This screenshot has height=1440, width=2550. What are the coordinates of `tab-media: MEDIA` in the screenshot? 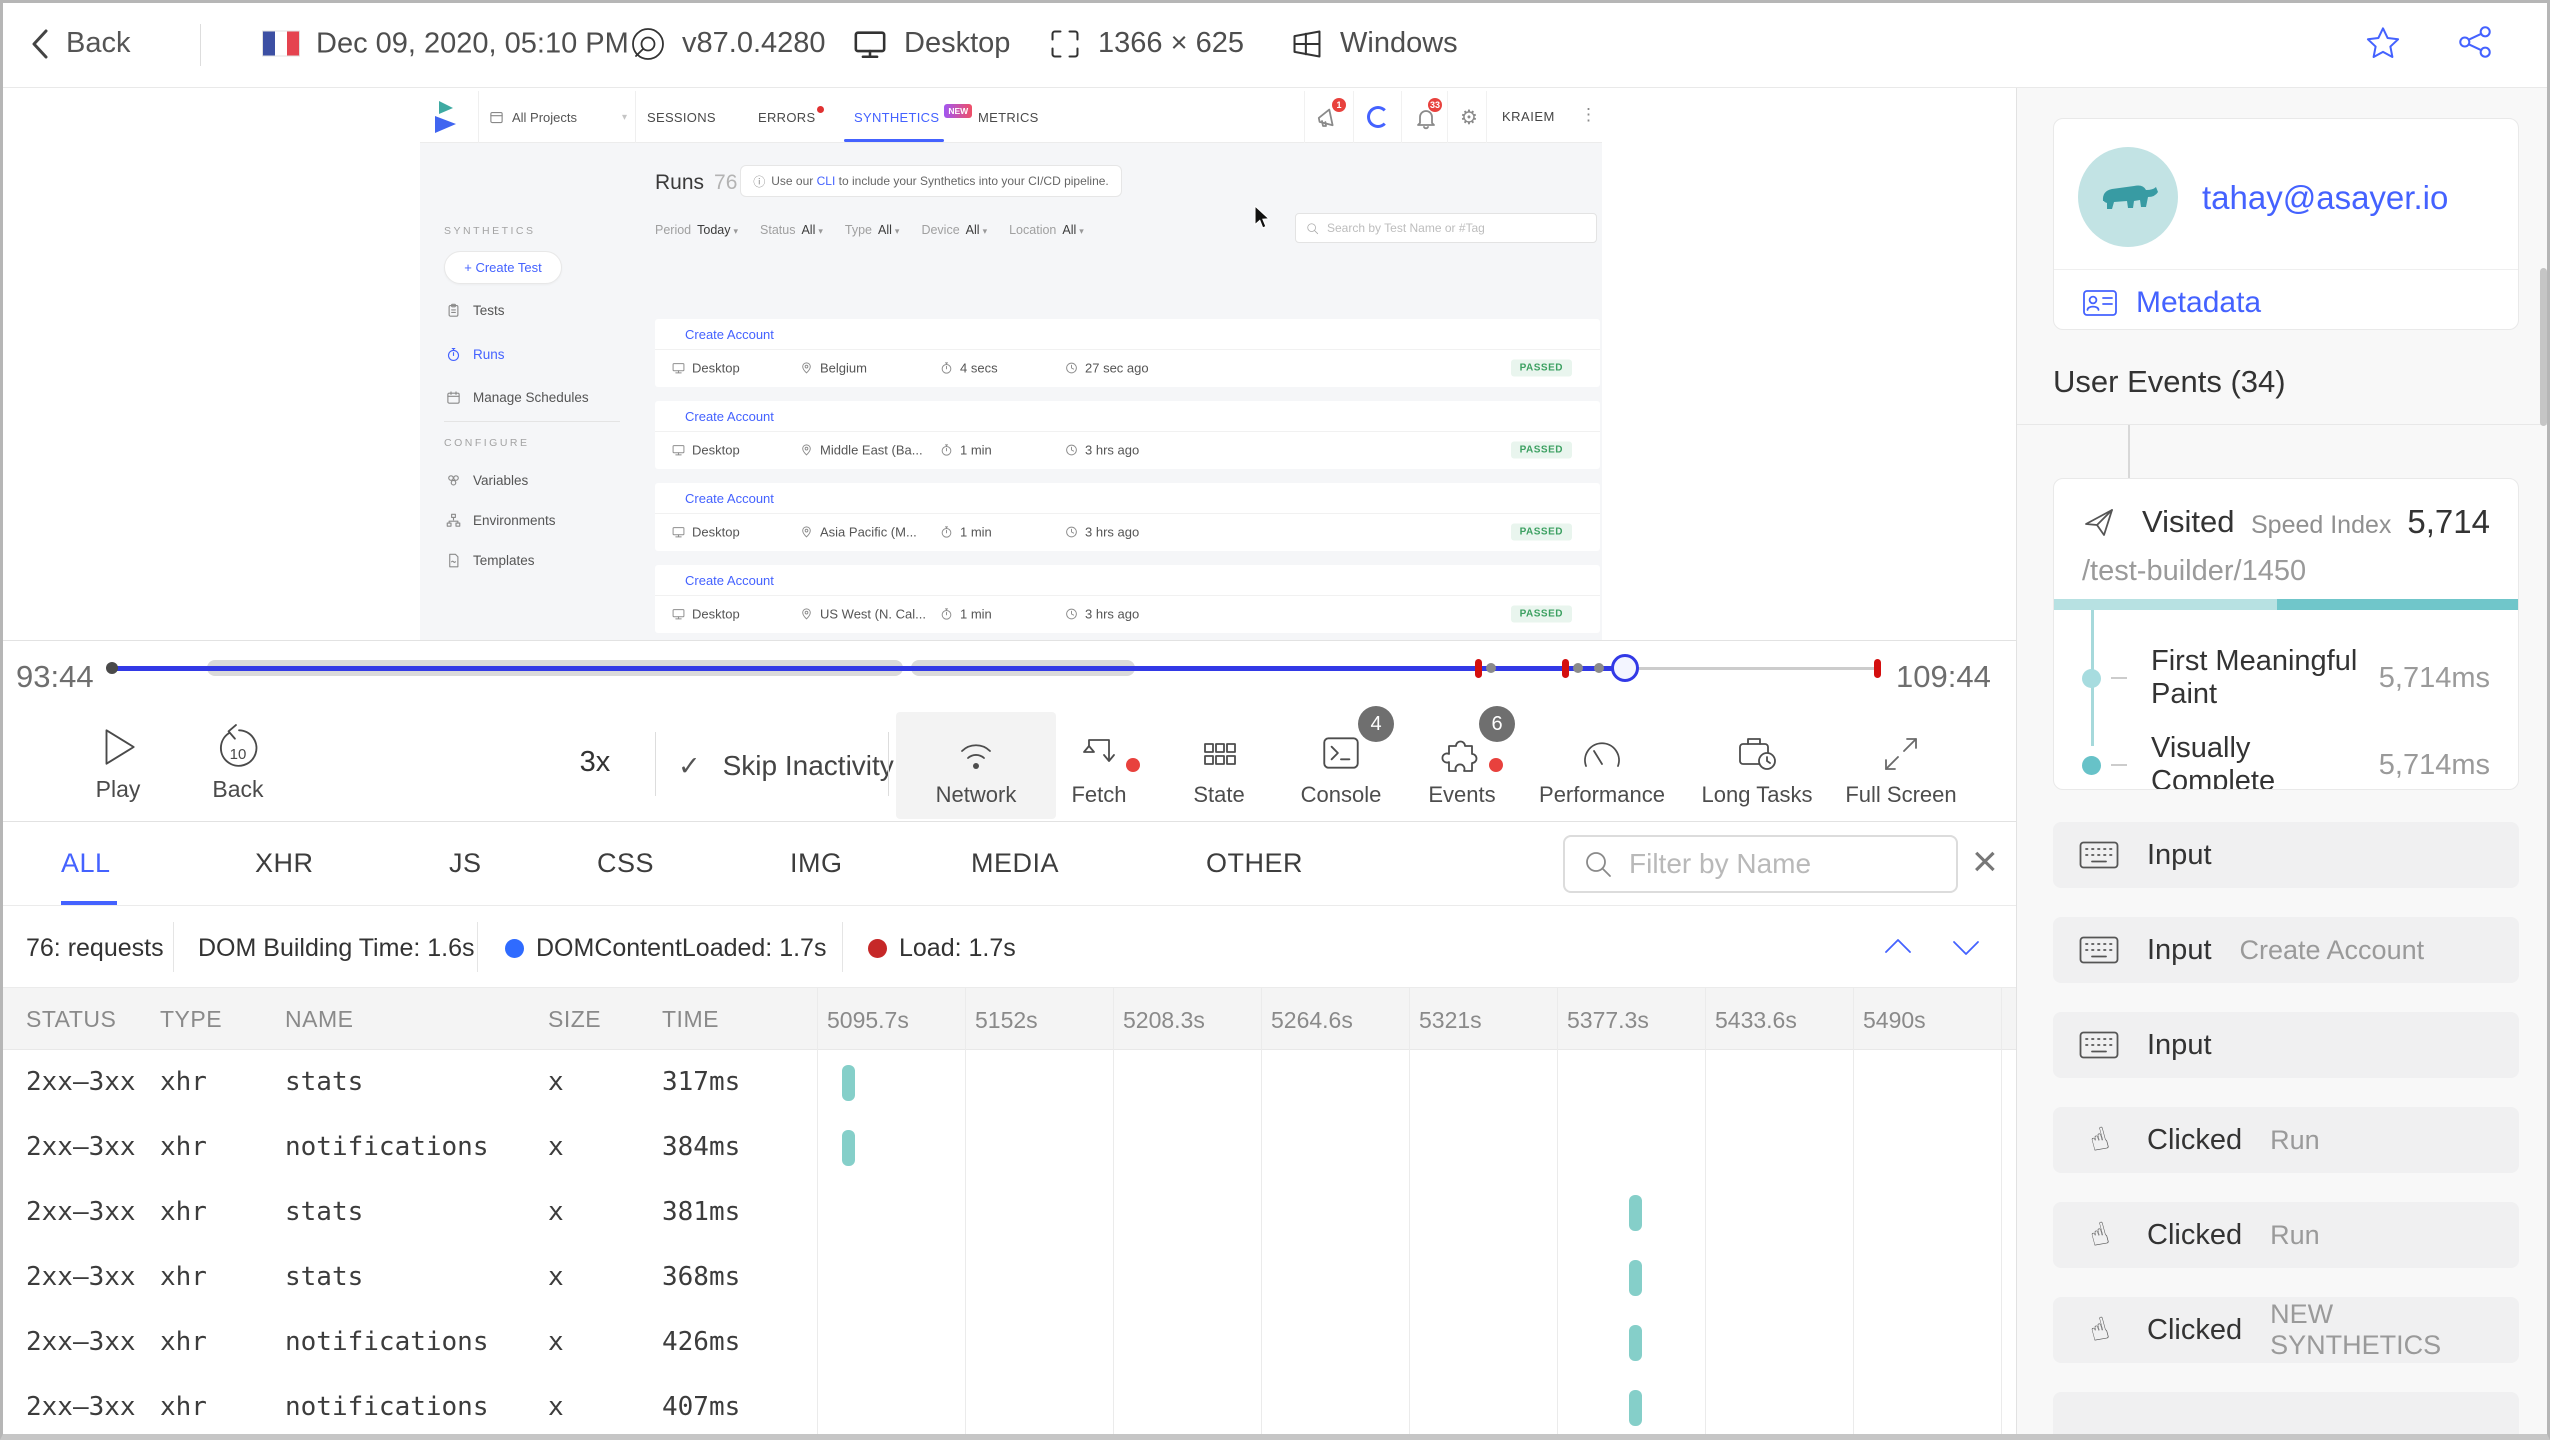 It's located at (1015, 863).